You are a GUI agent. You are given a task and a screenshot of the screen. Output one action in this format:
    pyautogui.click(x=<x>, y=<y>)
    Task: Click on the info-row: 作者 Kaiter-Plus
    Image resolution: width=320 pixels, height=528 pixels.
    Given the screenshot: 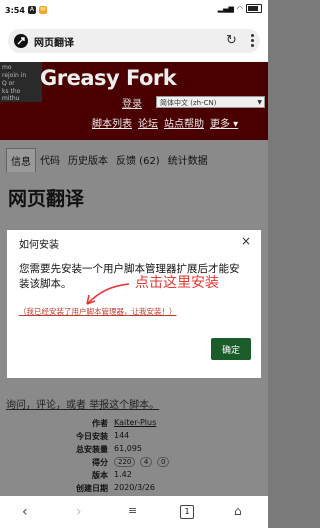 What is the action you would take?
    pyautogui.click(x=134, y=424)
    